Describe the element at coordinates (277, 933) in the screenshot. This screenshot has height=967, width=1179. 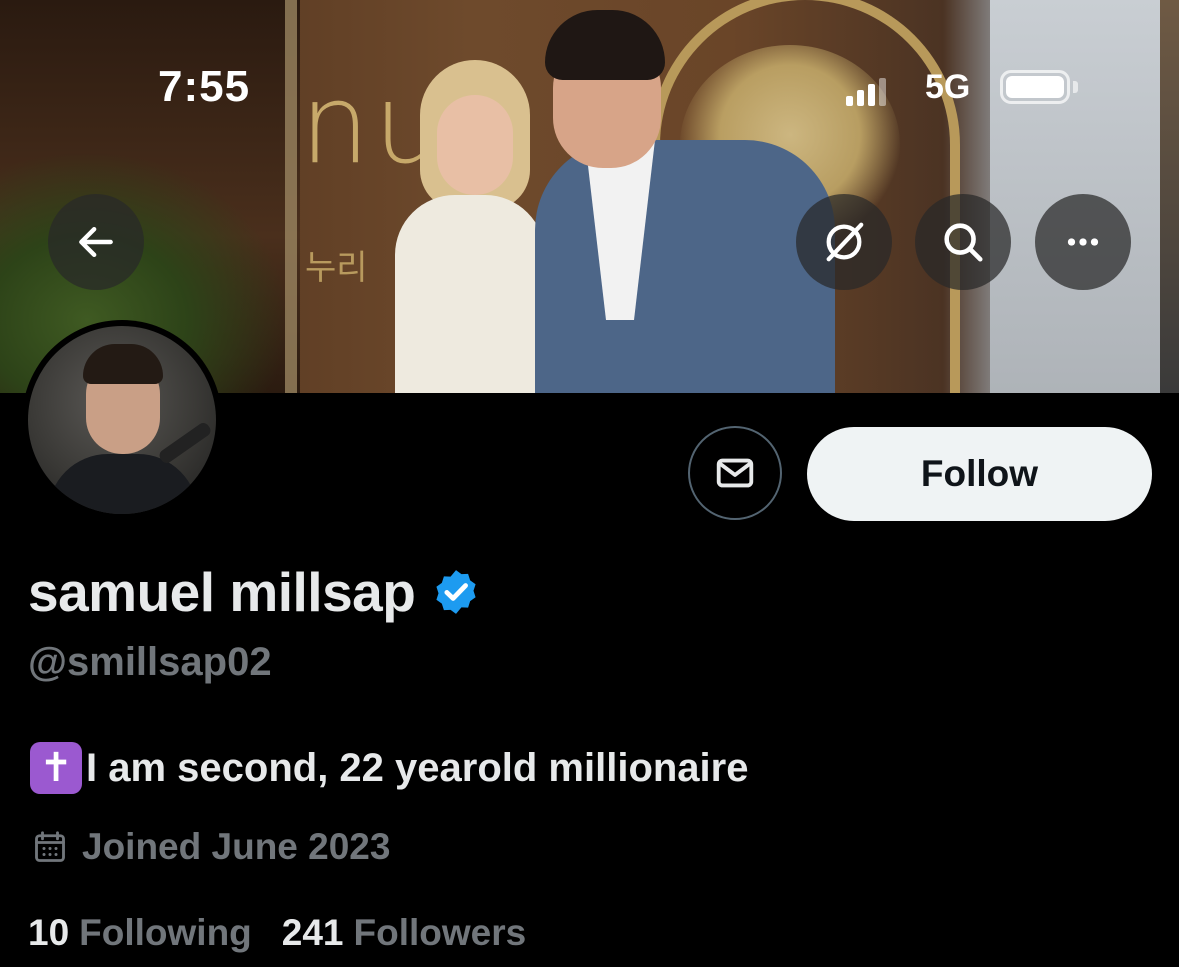
I see `follow-counts: 10 Following 241 Followers` at that location.